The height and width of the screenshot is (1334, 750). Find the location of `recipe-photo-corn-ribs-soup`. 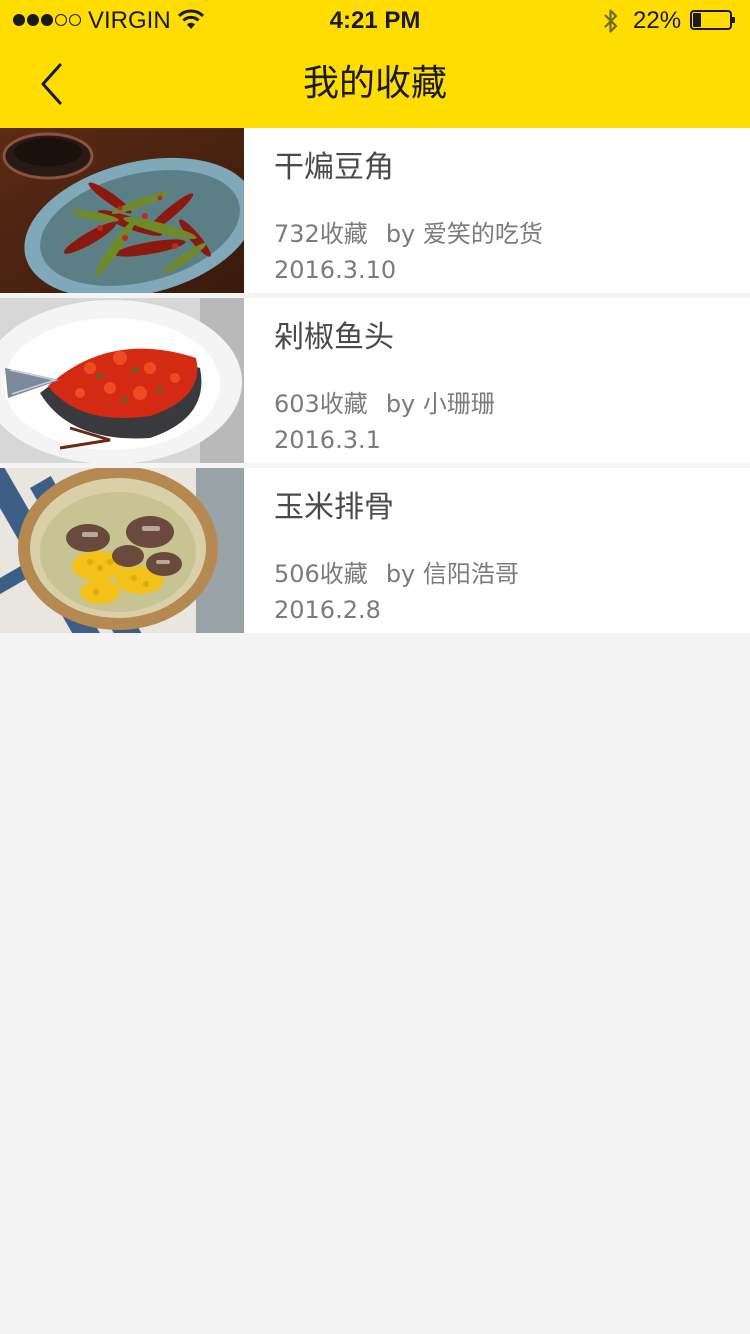

recipe-photo-corn-ribs-soup is located at coordinates (122, 550).